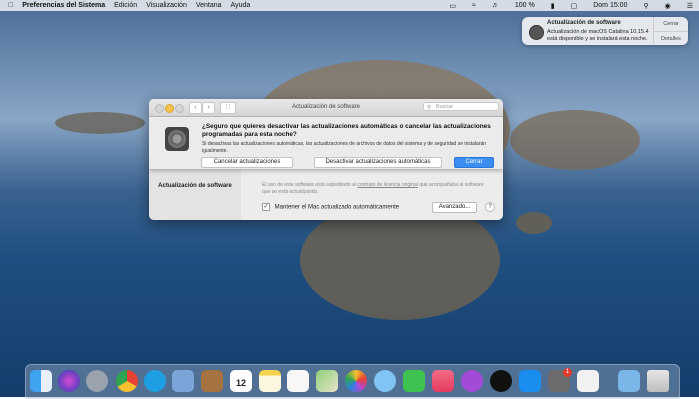 The width and height of the screenshot is (699, 399). I want to click on input-source-icon: ▢, so click(574, 6).